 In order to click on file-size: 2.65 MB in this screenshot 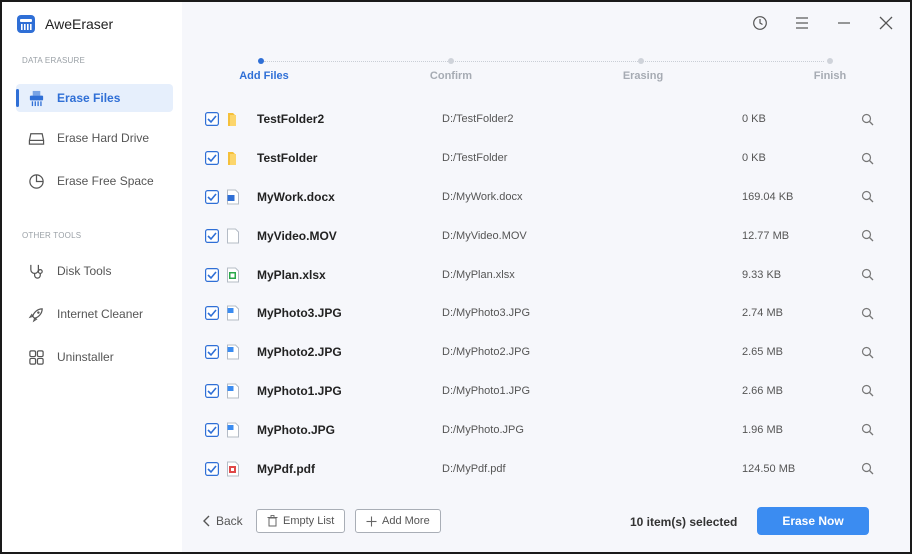, I will do `click(762, 352)`.